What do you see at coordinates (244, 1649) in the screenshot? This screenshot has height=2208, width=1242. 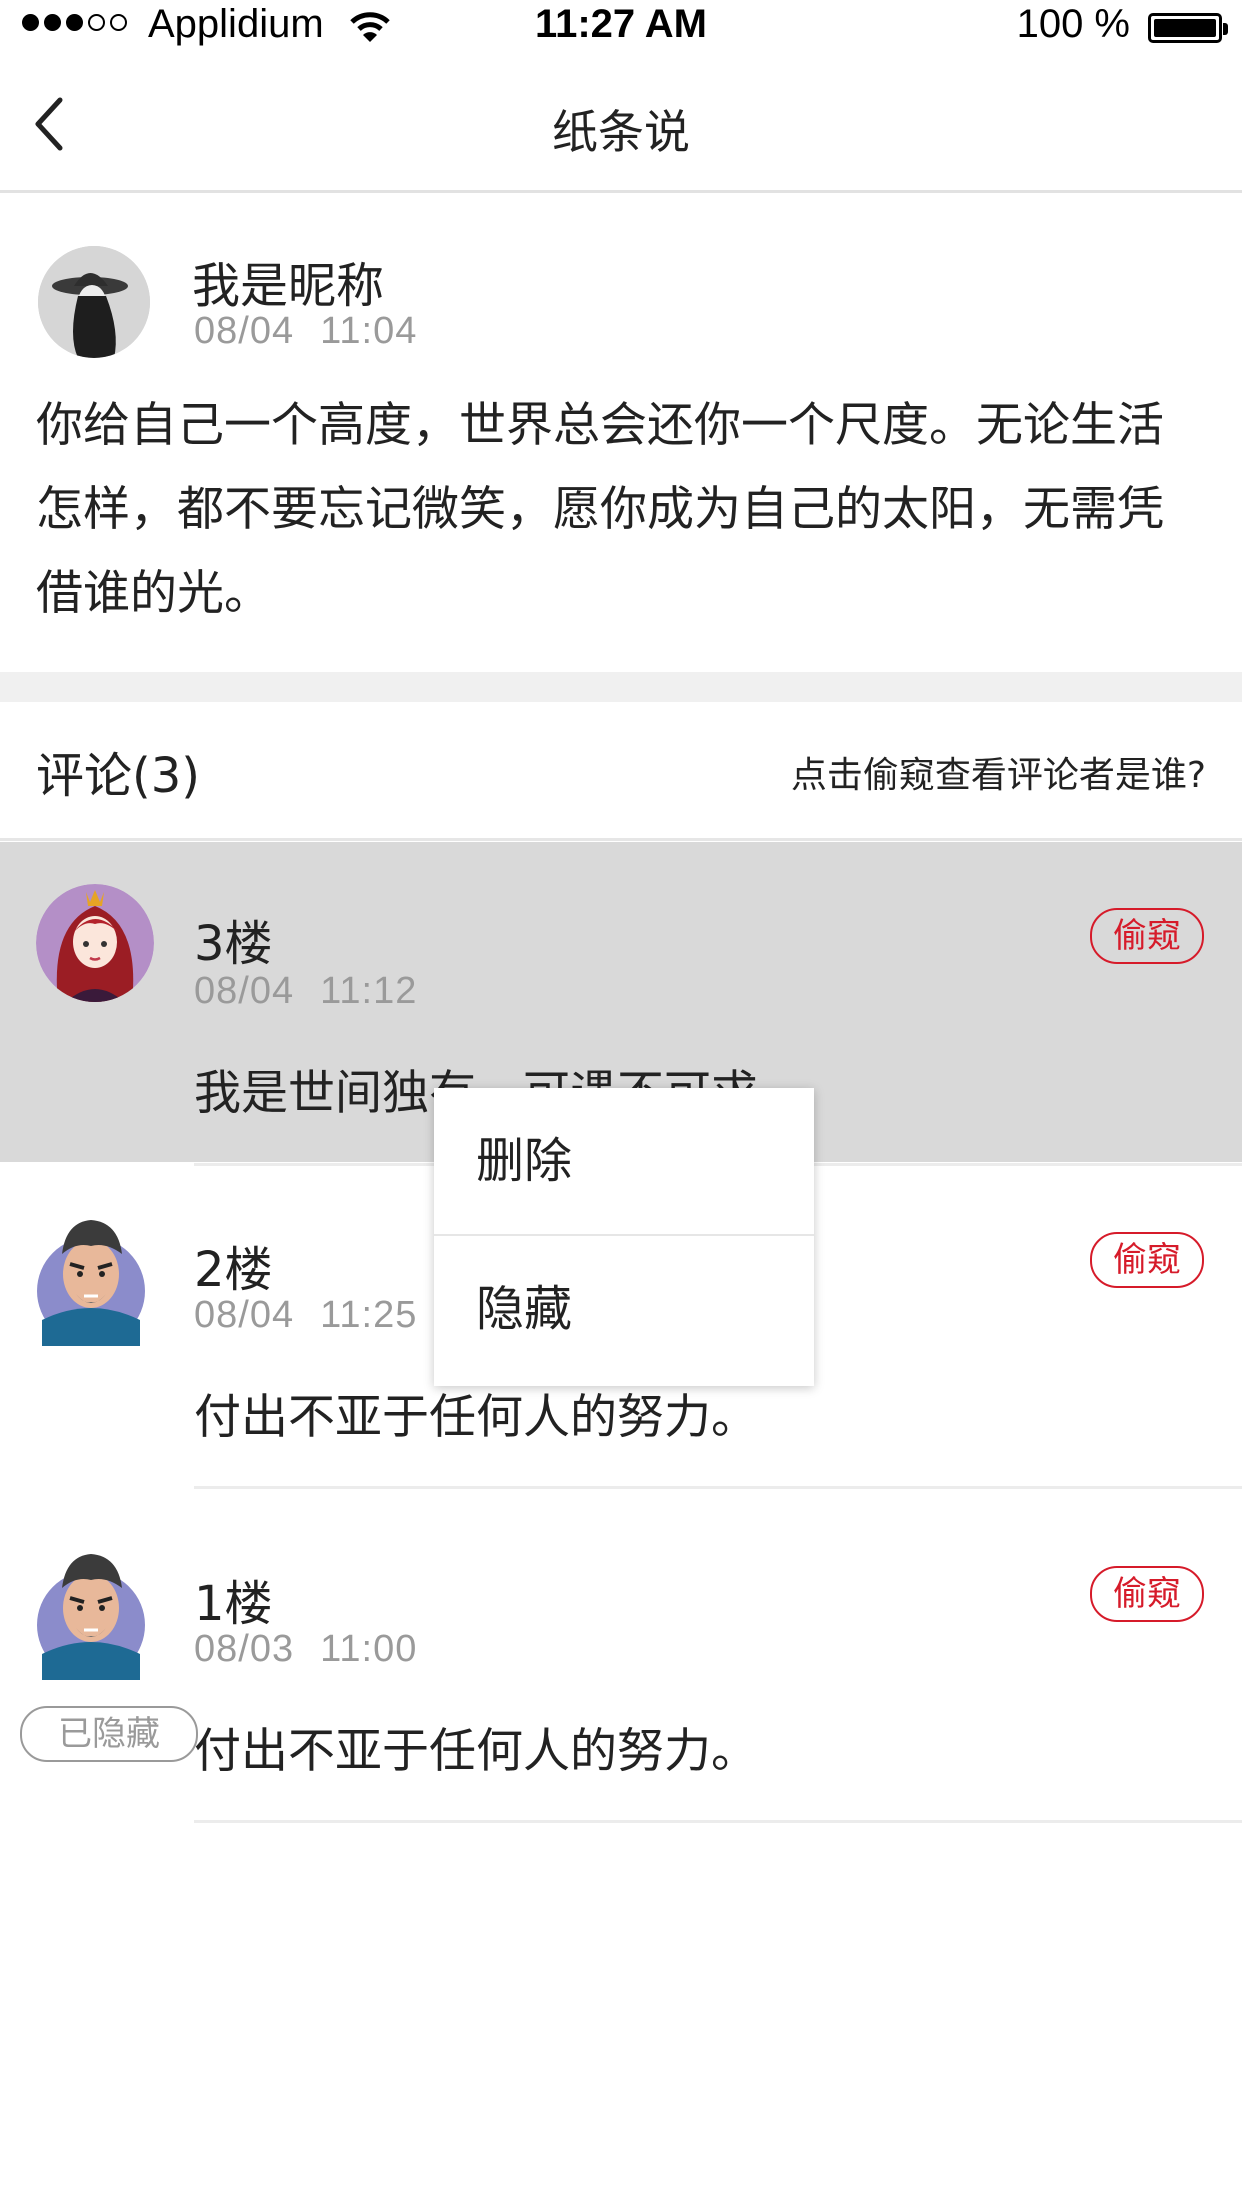 I see `comment-date: 08/03` at bounding box center [244, 1649].